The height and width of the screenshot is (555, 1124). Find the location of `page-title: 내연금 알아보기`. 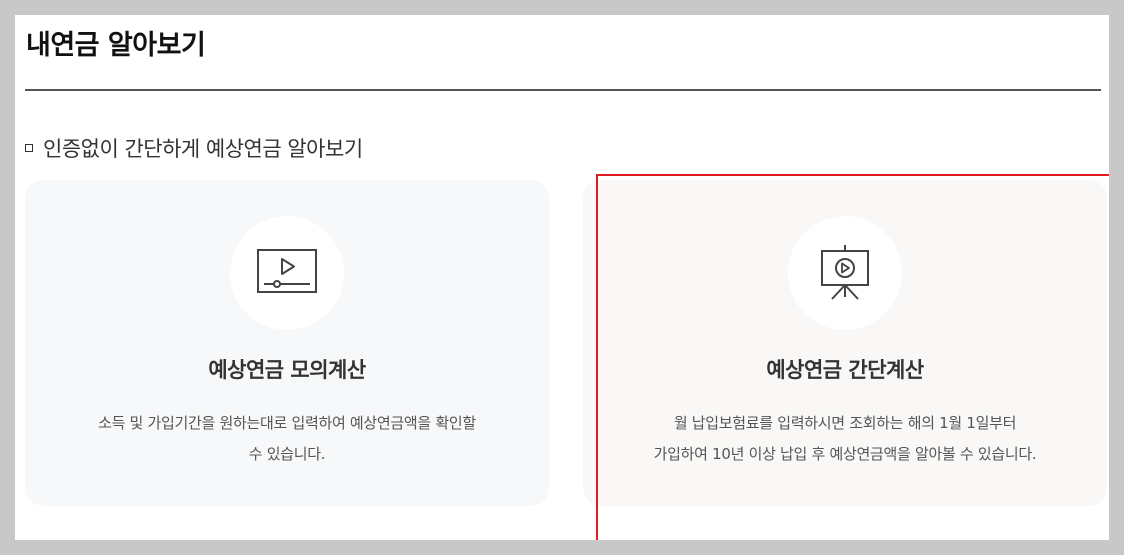

page-title: 내연금 알아보기 is located at coordinates (116, 45).